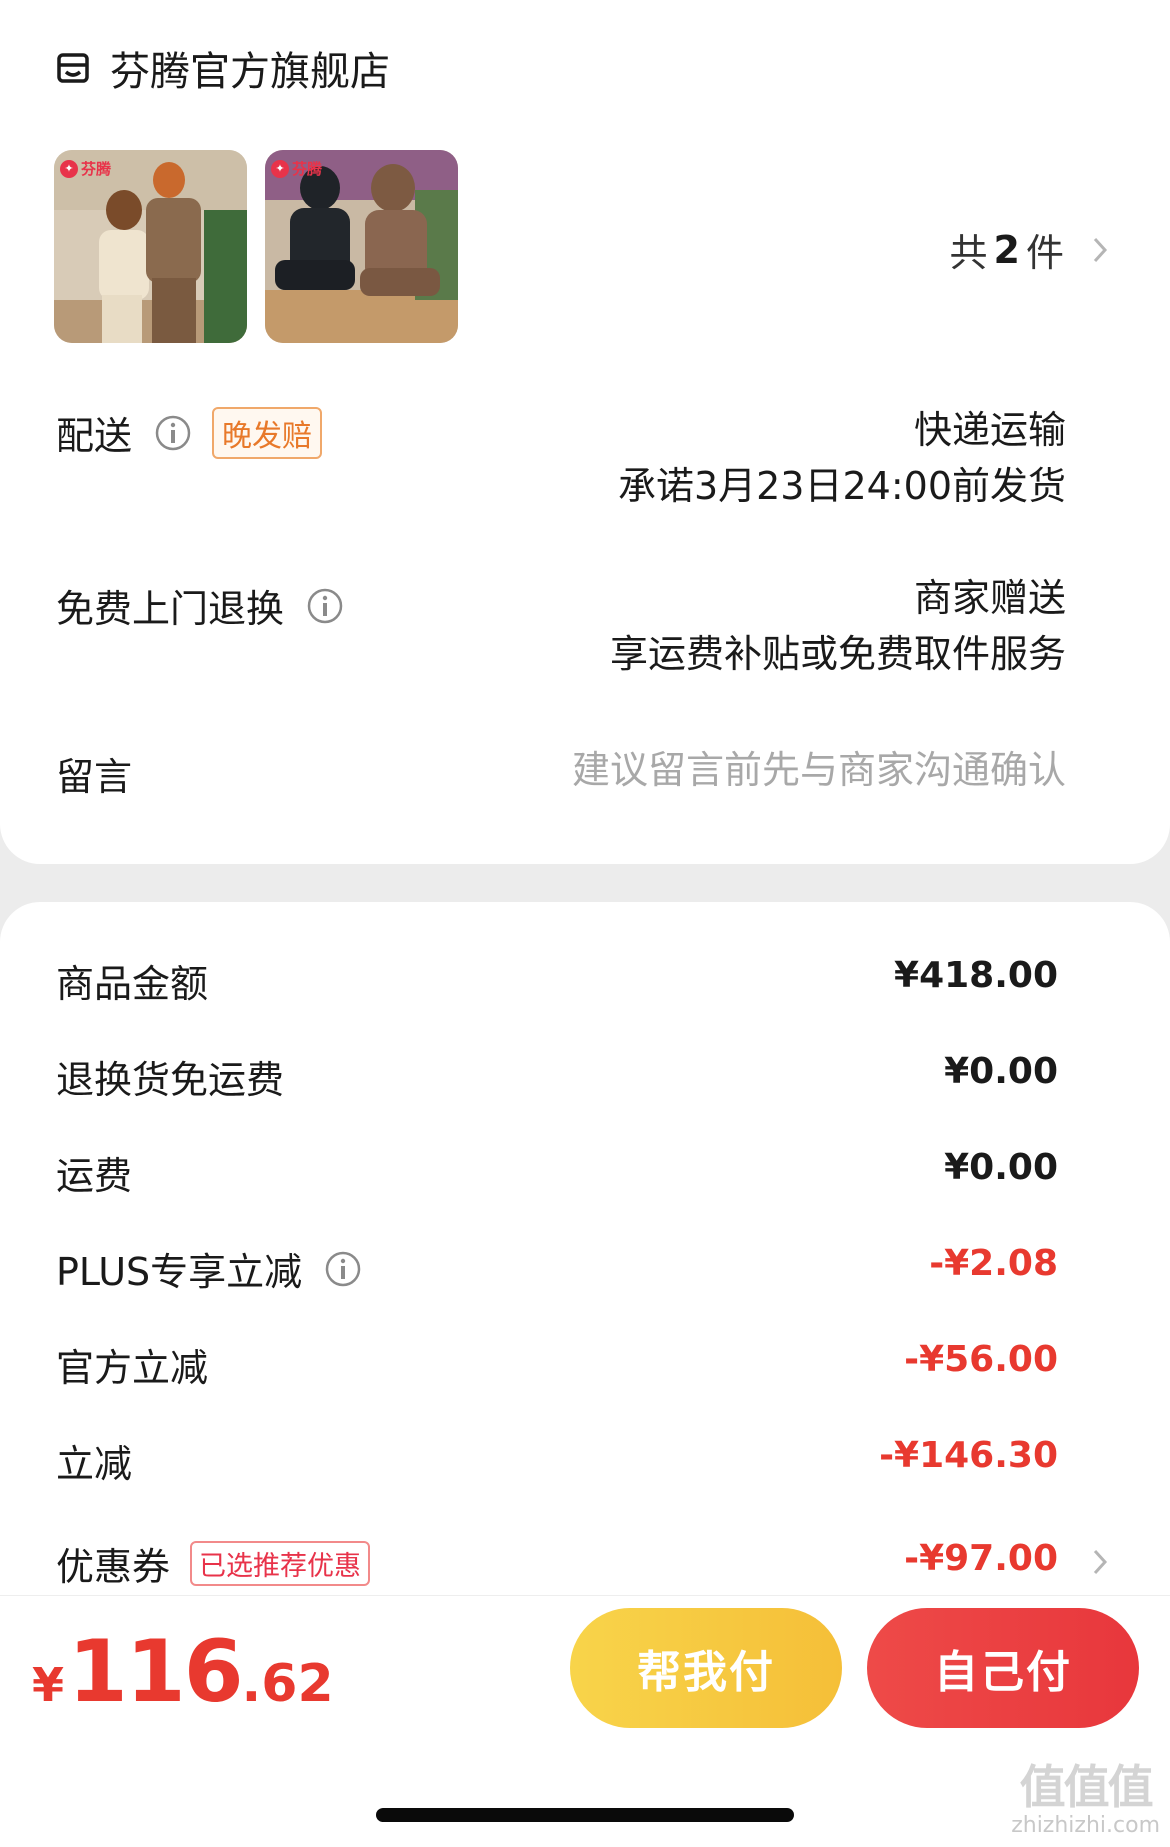 The image size is (1170, 1847). What do you see at coordinates (267, 432) in the screenshot?
I see `late-ship-compensation-badge: 晚发赔` at bounding box center [267, 432].